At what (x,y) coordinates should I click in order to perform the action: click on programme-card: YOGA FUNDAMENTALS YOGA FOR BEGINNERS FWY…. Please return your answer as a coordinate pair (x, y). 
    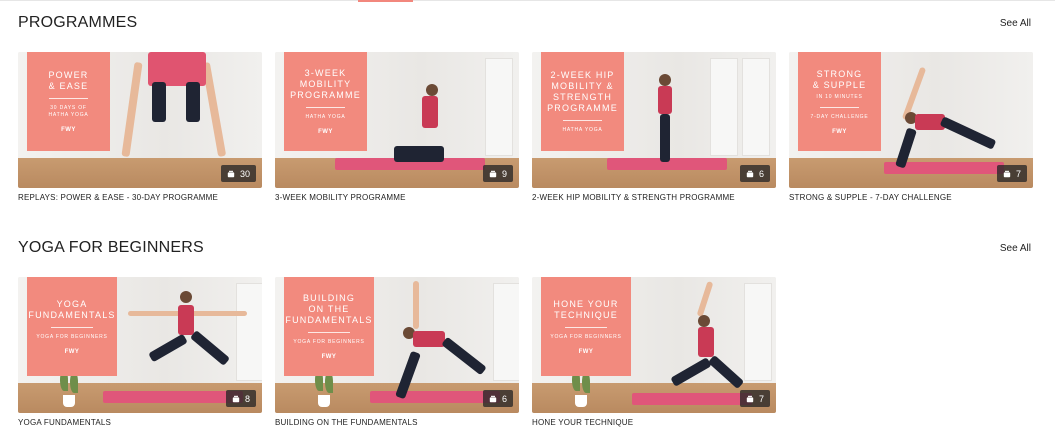
    Looking at the image, I should click on (140, 352).